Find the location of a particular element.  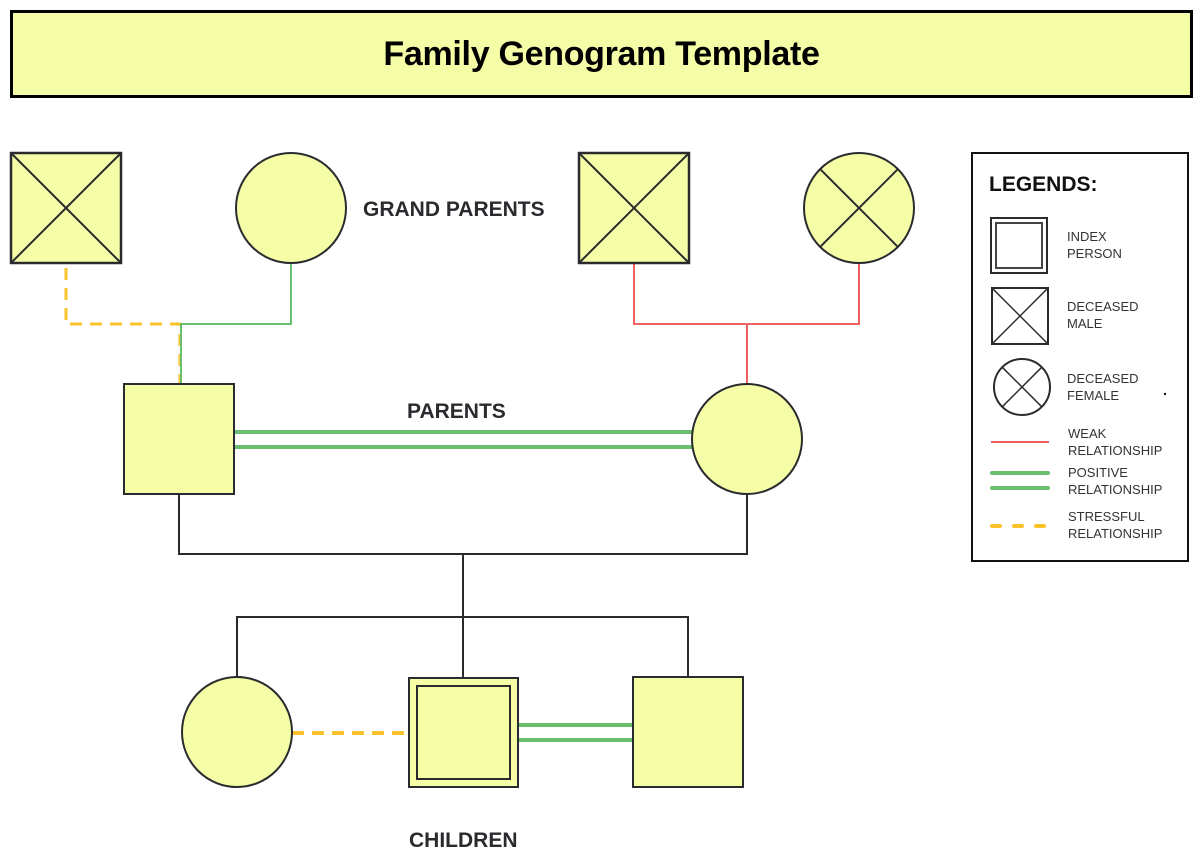

legend-title: LEGENDS: is located at coordinates (1043, 184).